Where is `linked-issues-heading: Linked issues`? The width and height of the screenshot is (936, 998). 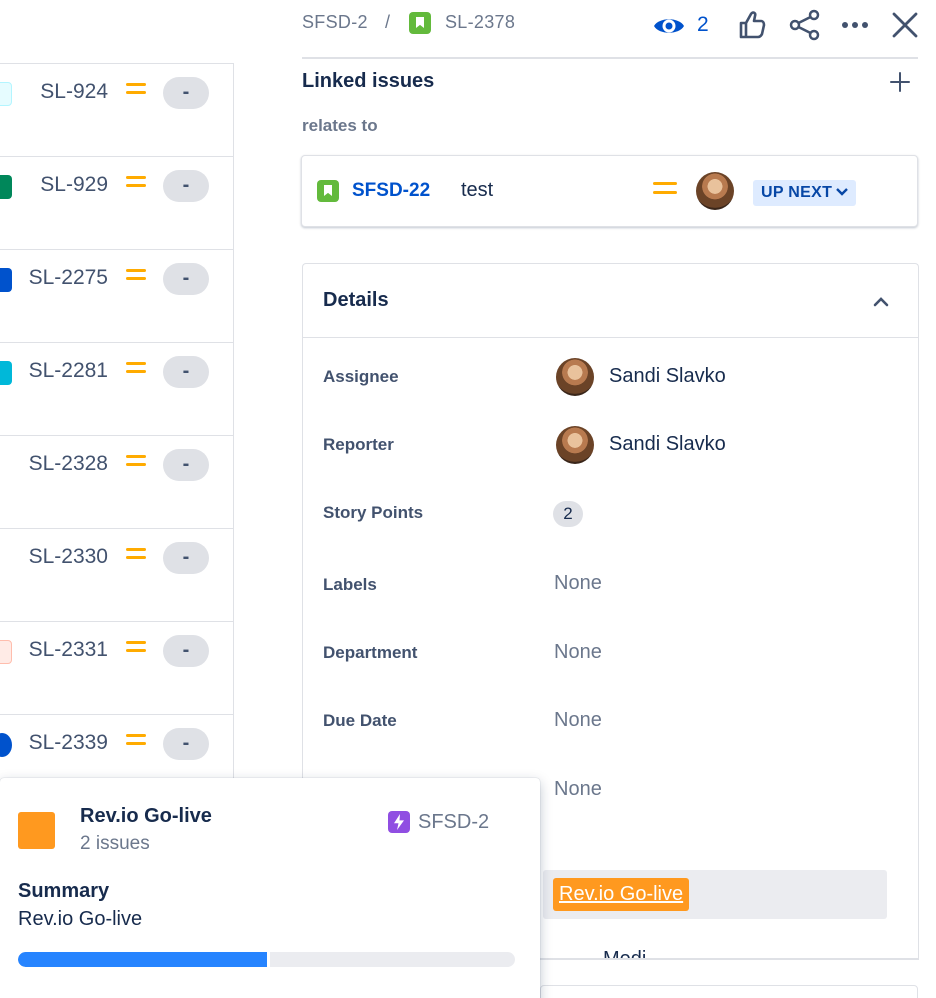
linked-issues-heading: Linked issues is located at coordinates (368, 81).